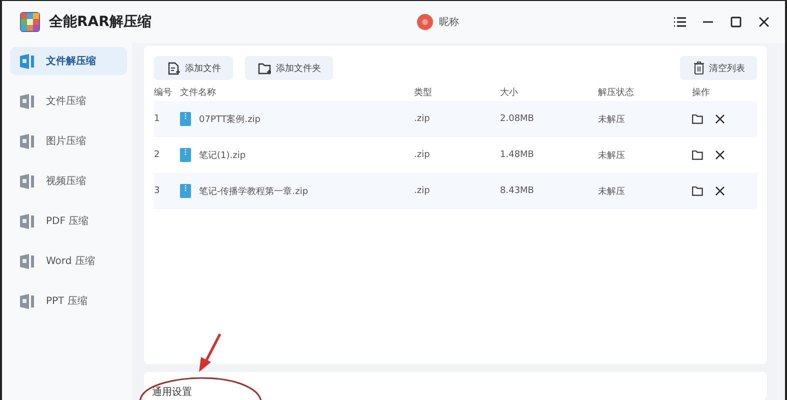 Image resolution: width=787 pixels, height=400 pixels. What do you see at coordinates (253, 192) in the screenshot?
I see `file-name: 笔记-传播学教程第一章.zip` at bounding box center [253, 192].